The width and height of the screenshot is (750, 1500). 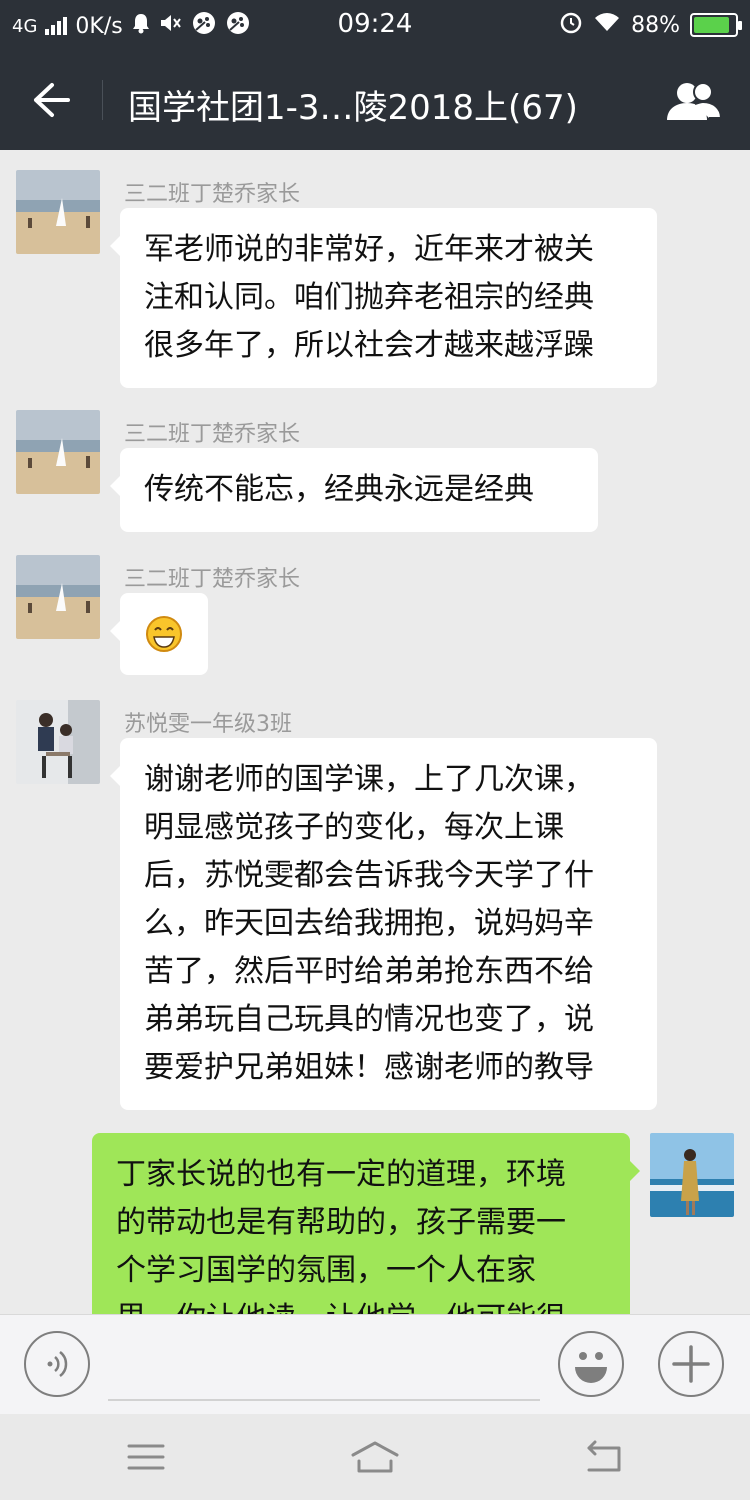 I want to click on message-input-bar, so click(x=375, y=1364).